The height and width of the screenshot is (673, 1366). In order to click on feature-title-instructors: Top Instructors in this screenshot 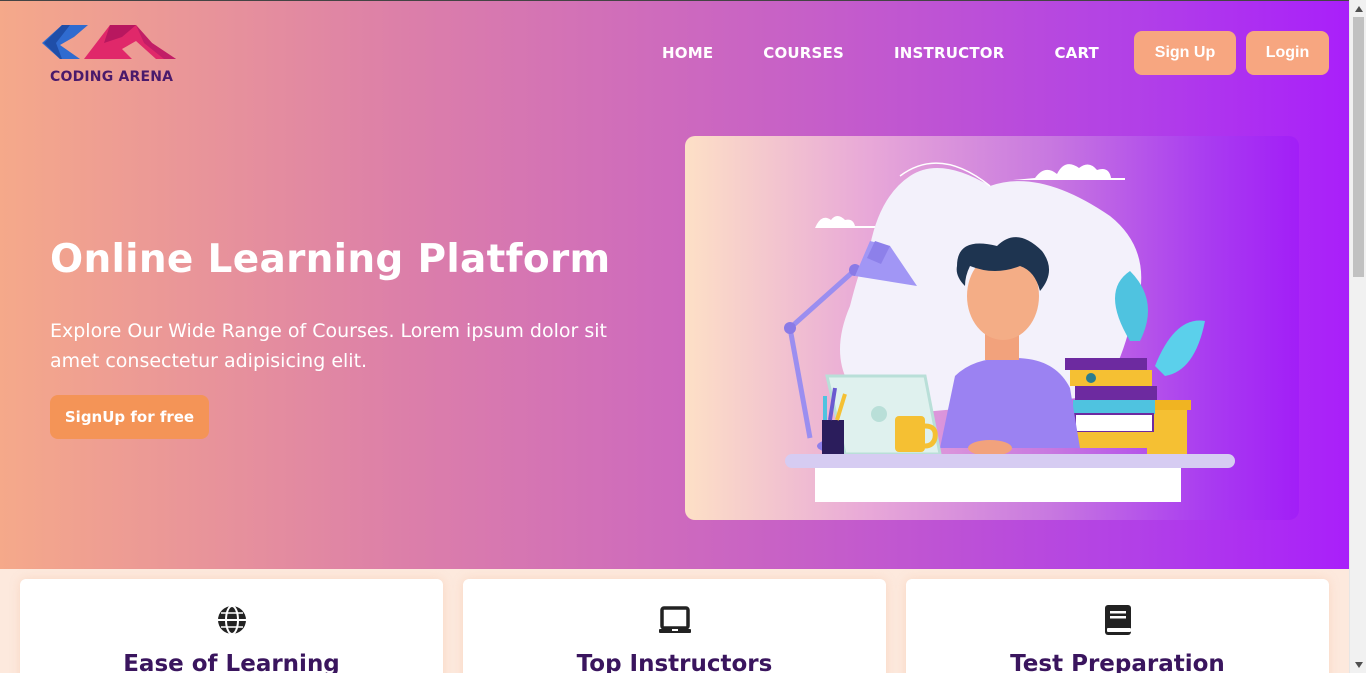, I will do `click(674, 662)`.